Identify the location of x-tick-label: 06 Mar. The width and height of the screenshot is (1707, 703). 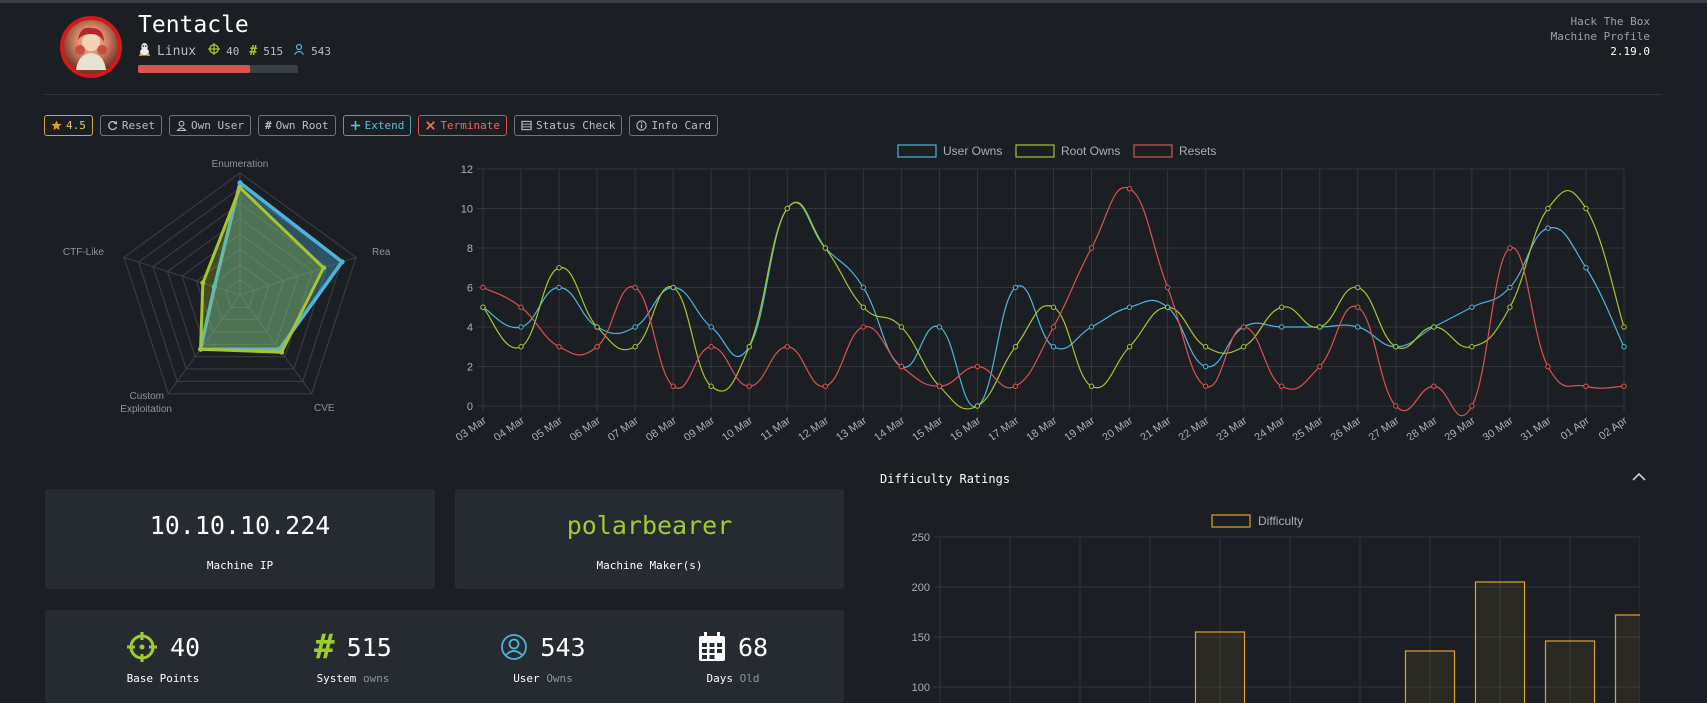
(585, 427).